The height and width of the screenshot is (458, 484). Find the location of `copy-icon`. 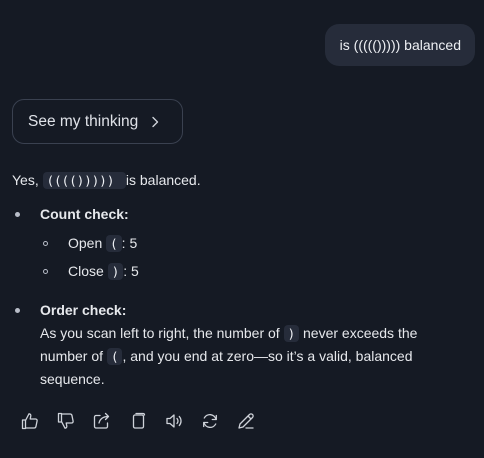

copy-icon is located at coordinates (139, 420).